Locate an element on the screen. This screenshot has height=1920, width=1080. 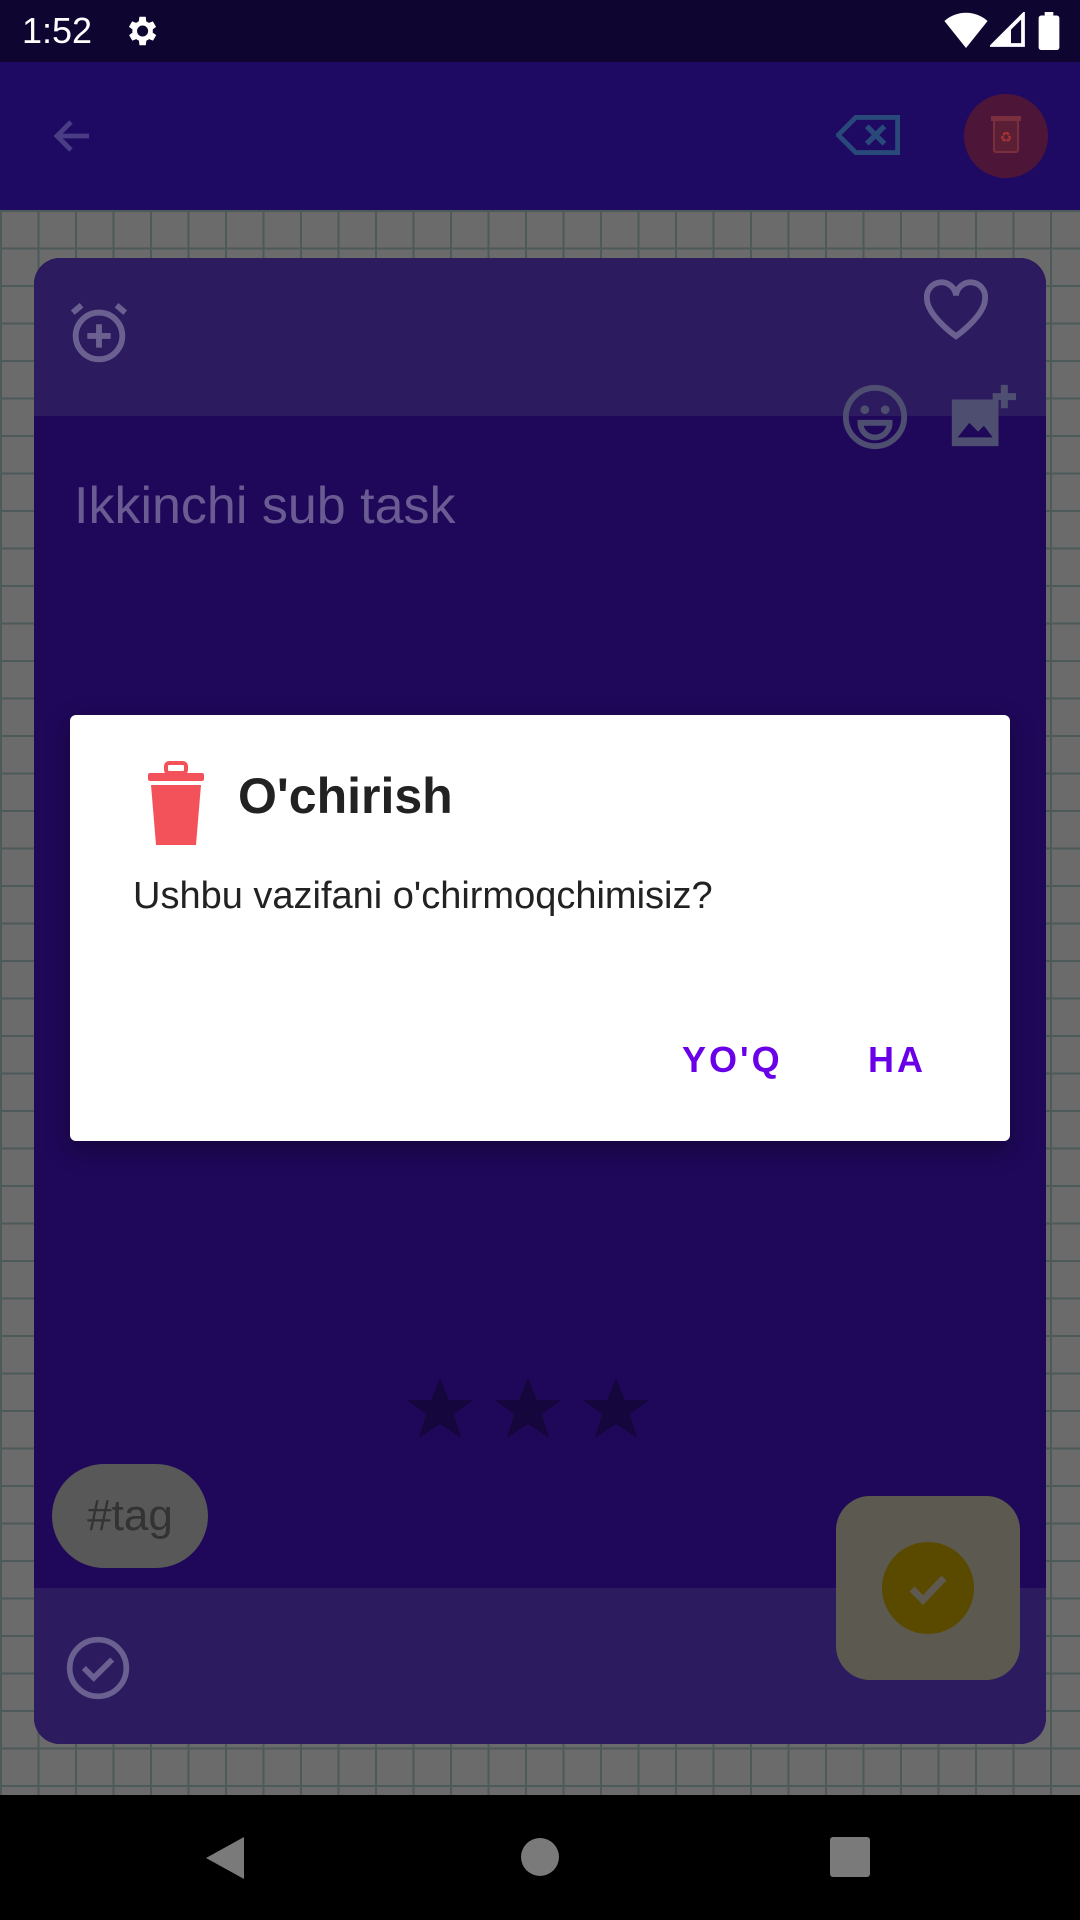
check-icon is located at coordinates (928, 1590).